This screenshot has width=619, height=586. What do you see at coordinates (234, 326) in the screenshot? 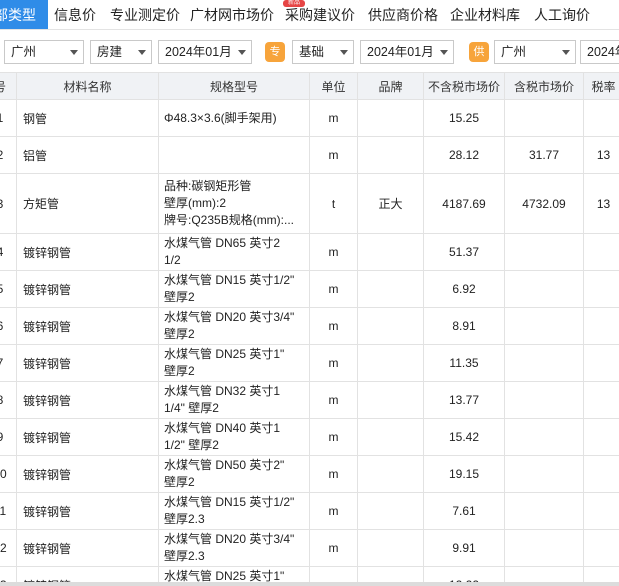
I see `cell-spec-model: 水煤气管 DN20 英寸3/4" 壁厚2` at bounding box center [234, 326].